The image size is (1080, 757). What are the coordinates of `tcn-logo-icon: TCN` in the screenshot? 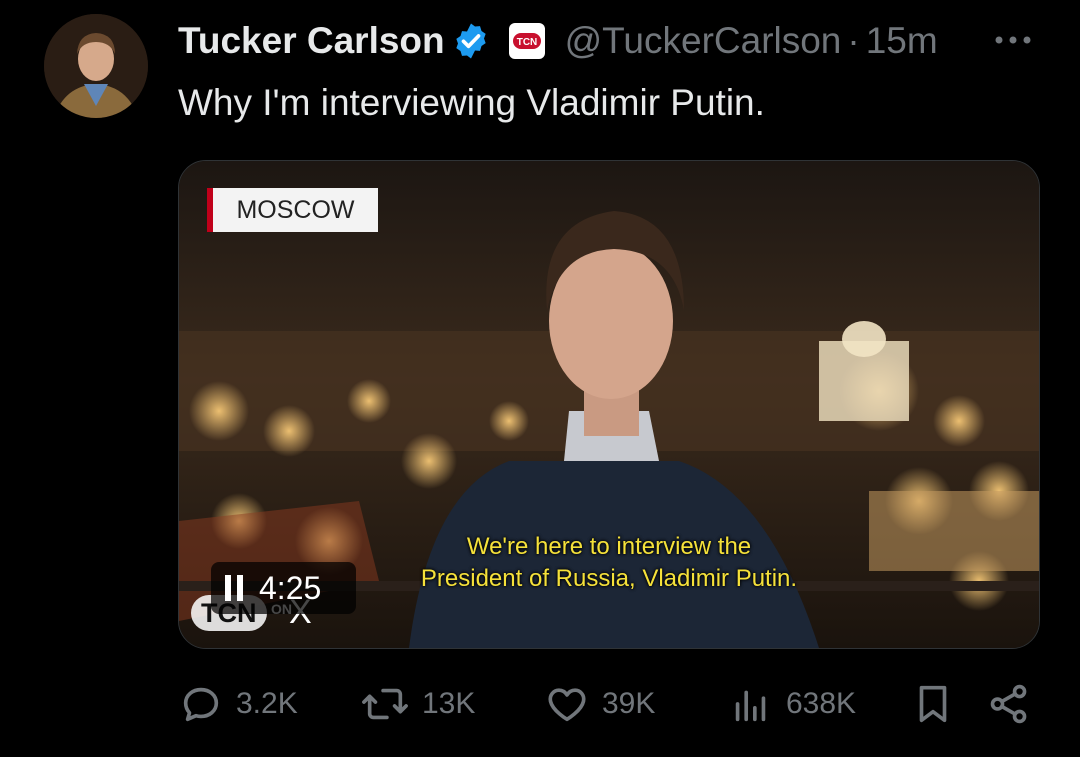 It's located at (526, 41).